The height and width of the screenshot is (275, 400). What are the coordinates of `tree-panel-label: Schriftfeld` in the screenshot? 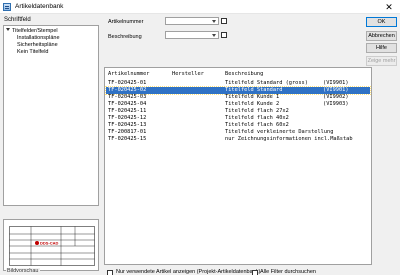 It's located at (17, 20).